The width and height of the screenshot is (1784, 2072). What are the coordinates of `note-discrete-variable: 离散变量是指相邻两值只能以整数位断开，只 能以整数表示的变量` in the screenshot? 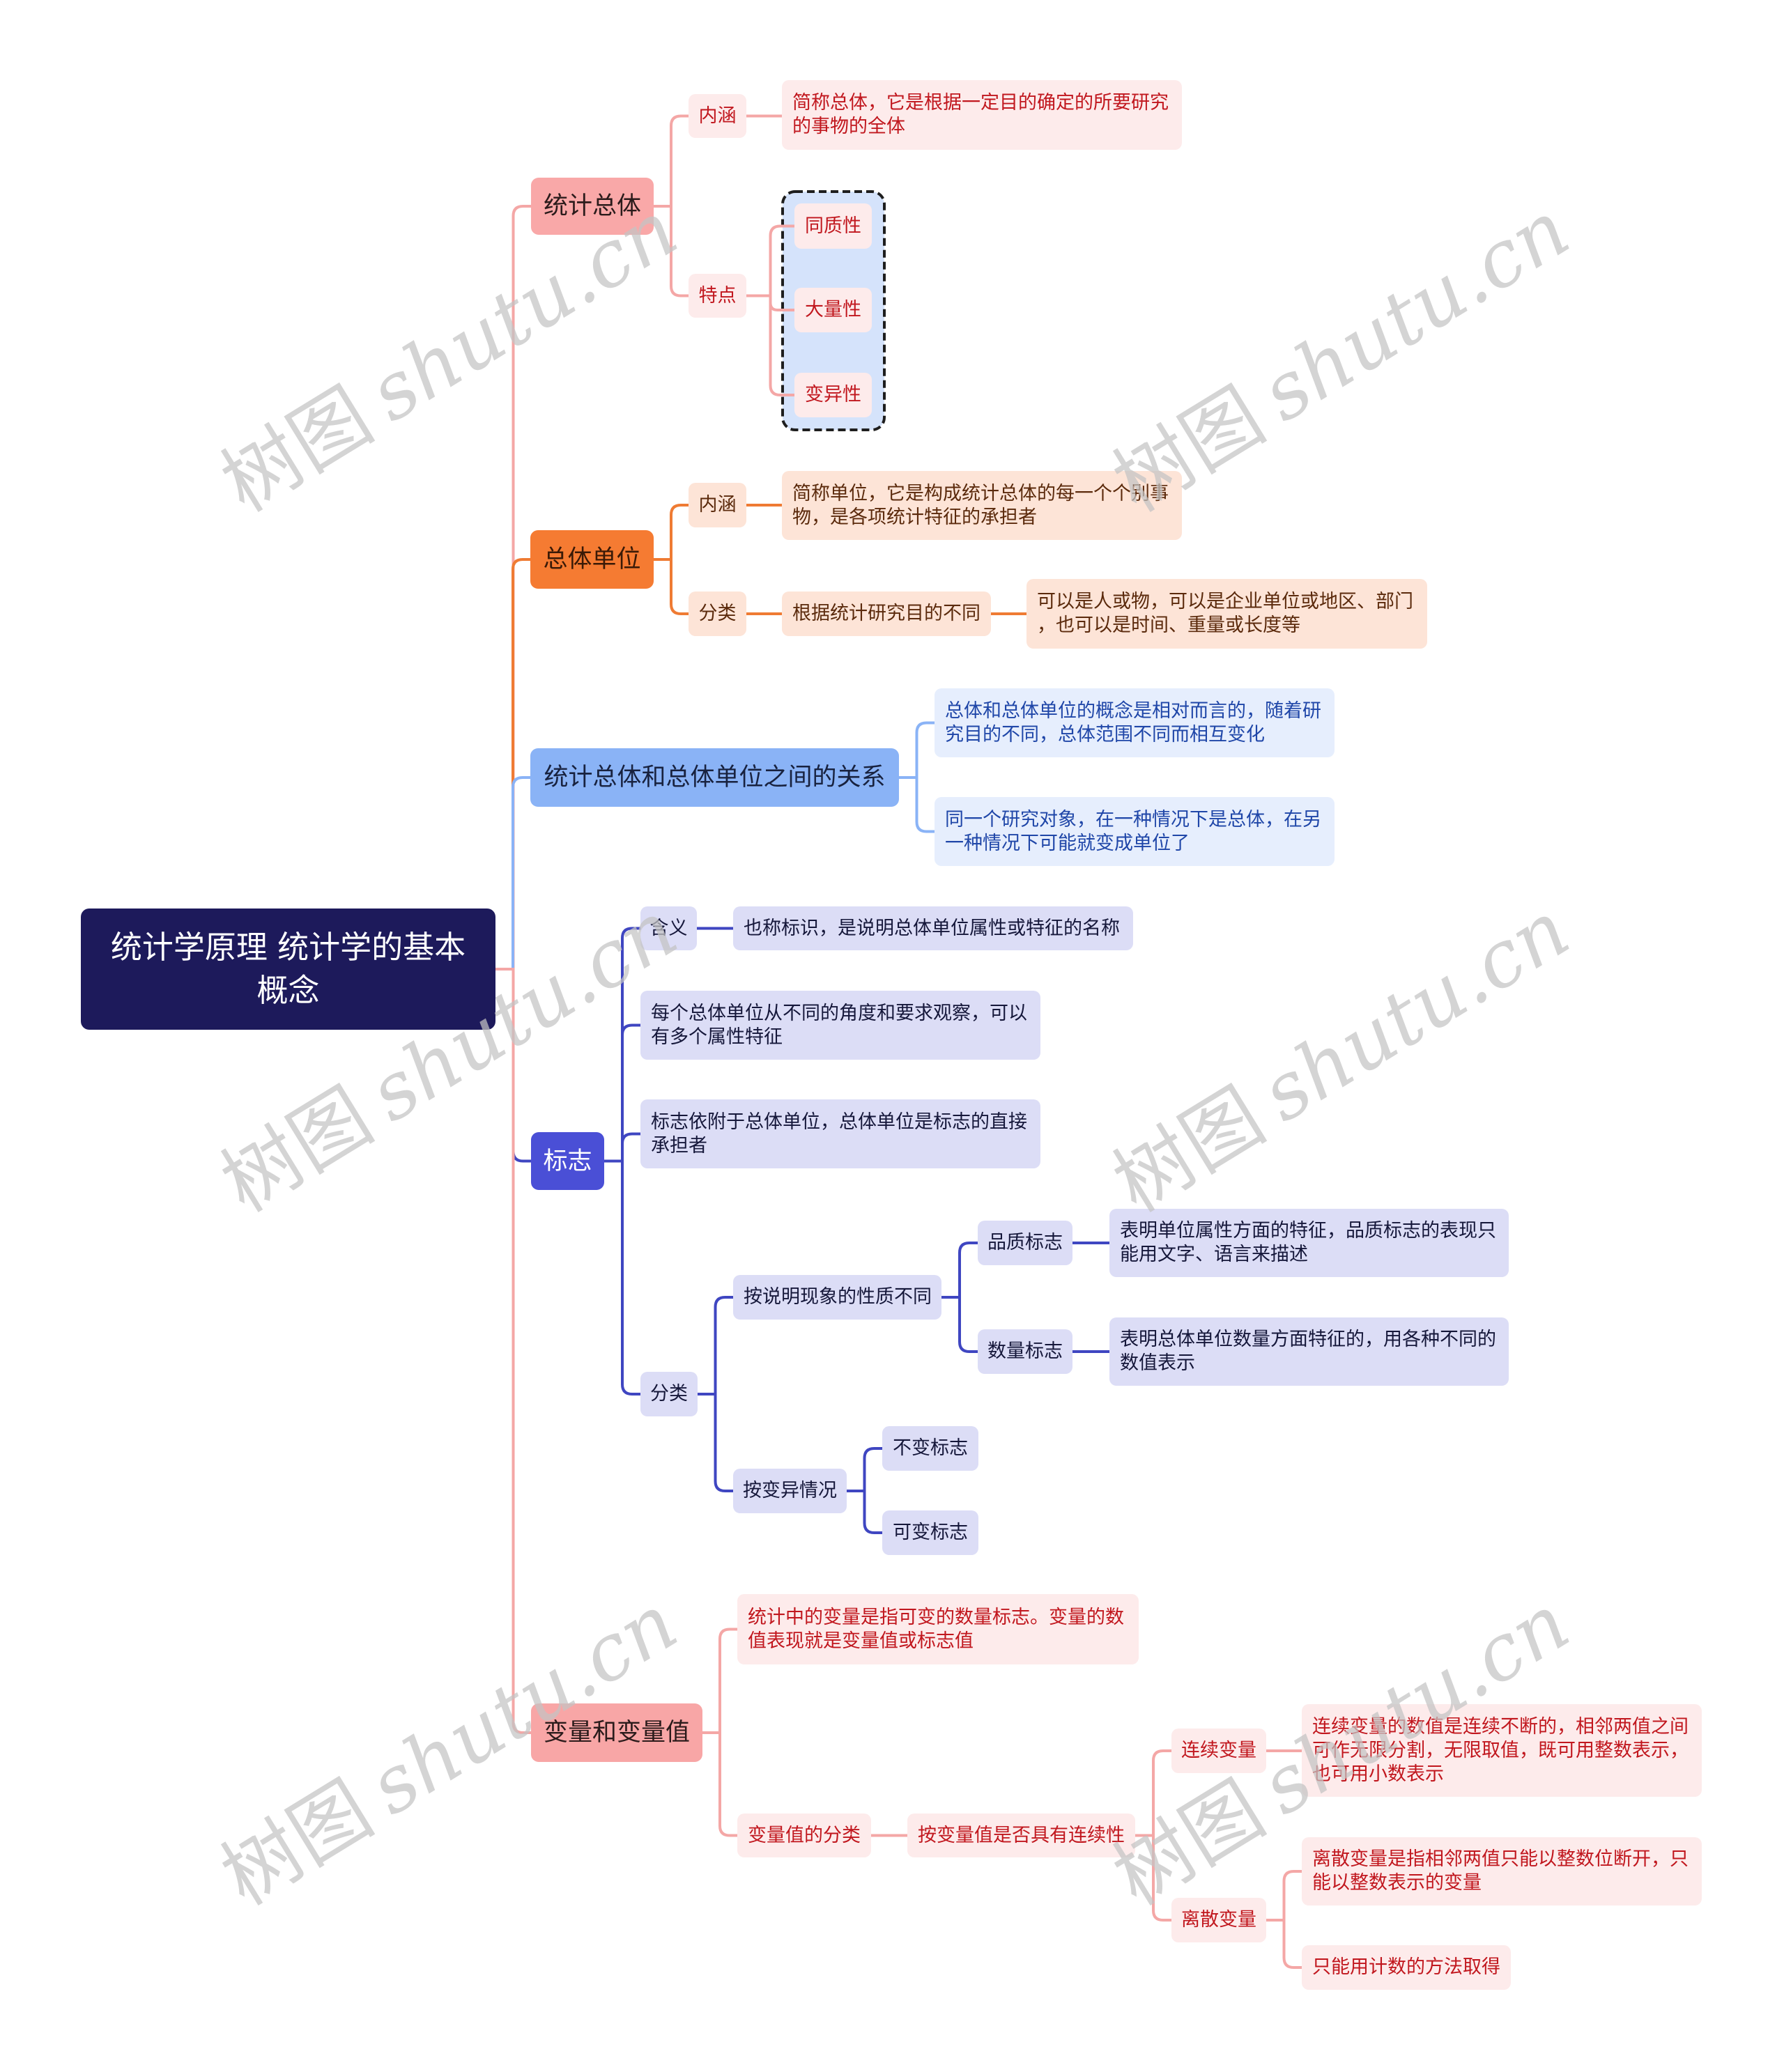 It's located at (1502, 1871).